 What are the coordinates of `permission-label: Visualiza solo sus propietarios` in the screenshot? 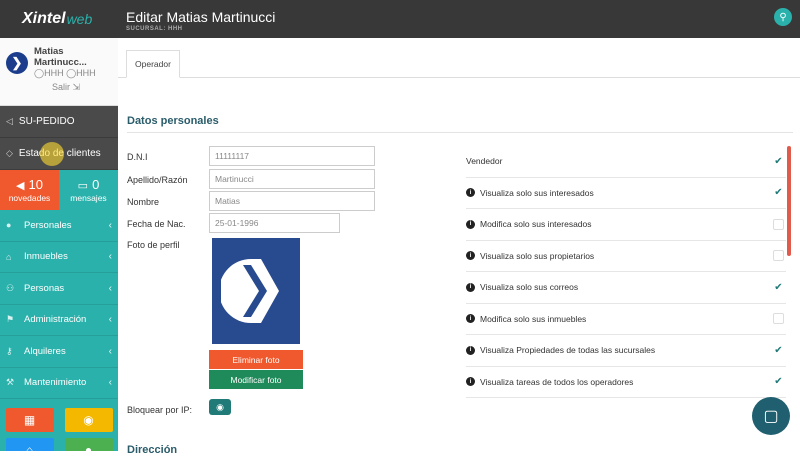 It's located at (537, 255).